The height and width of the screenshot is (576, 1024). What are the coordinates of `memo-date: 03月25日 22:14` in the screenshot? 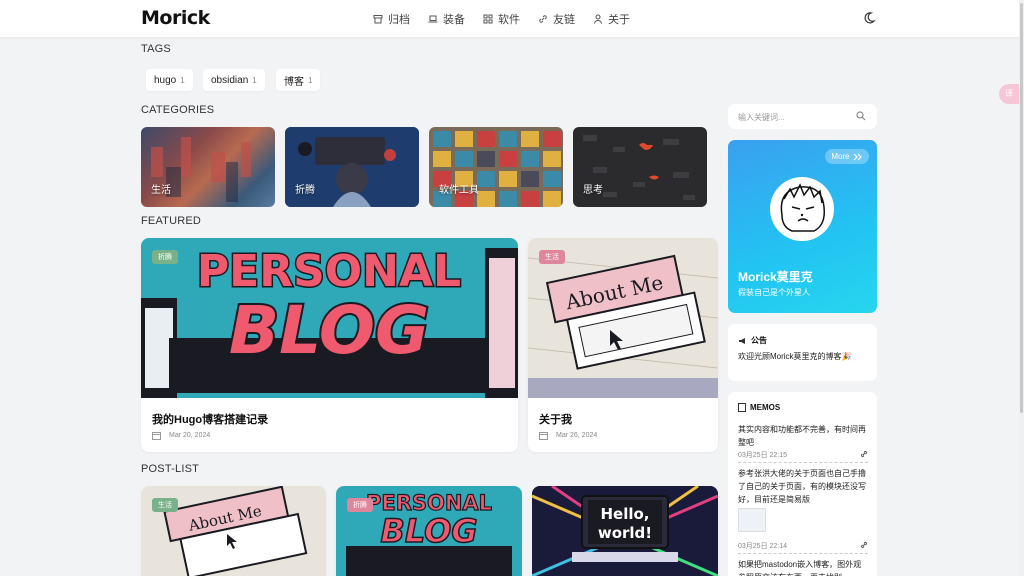 It's located at (763, 546).